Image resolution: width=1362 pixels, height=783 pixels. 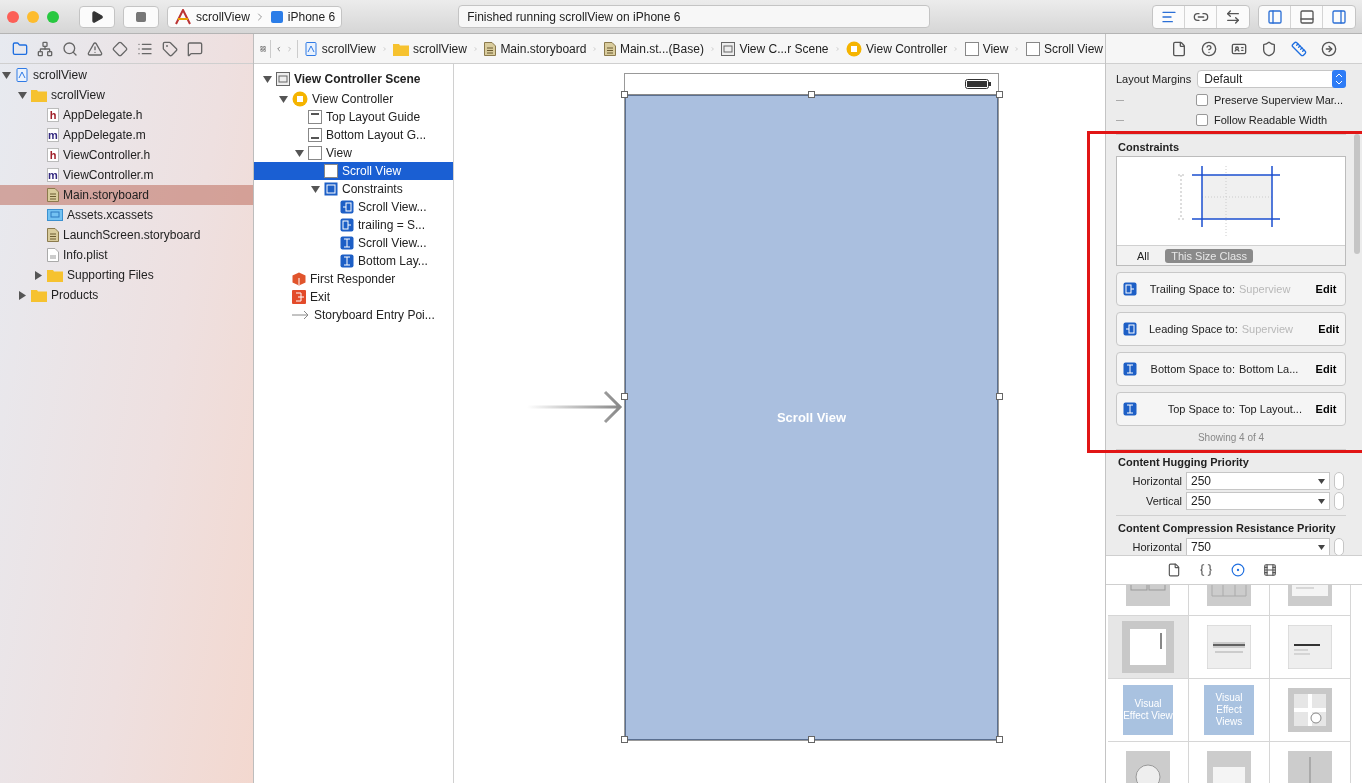 I want to click on search-icon, so click(x=70, y=48).